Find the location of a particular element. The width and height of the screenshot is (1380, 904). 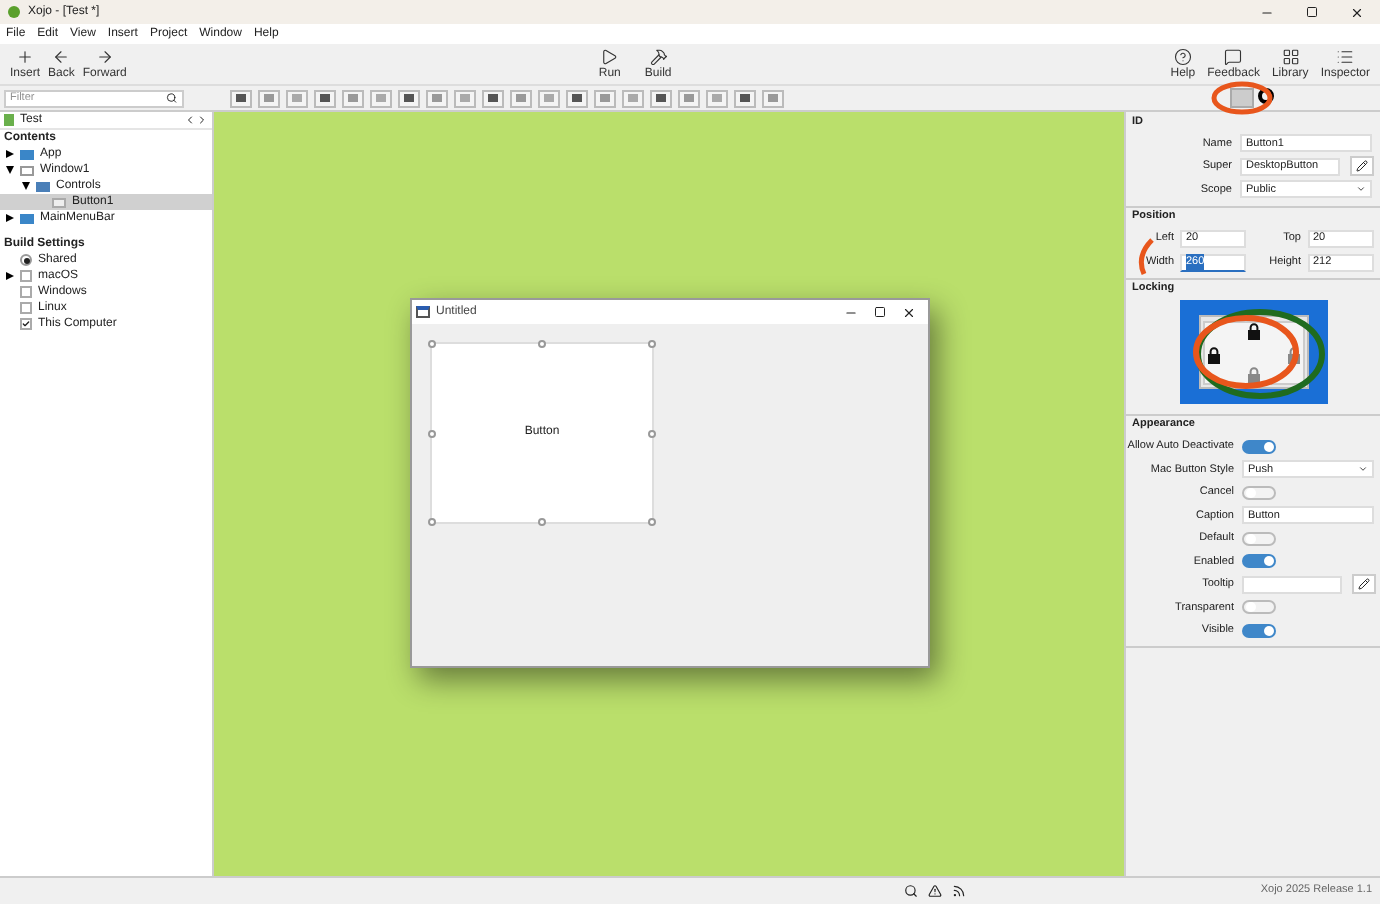

grid-icon is located at coordinates (1290, 56).